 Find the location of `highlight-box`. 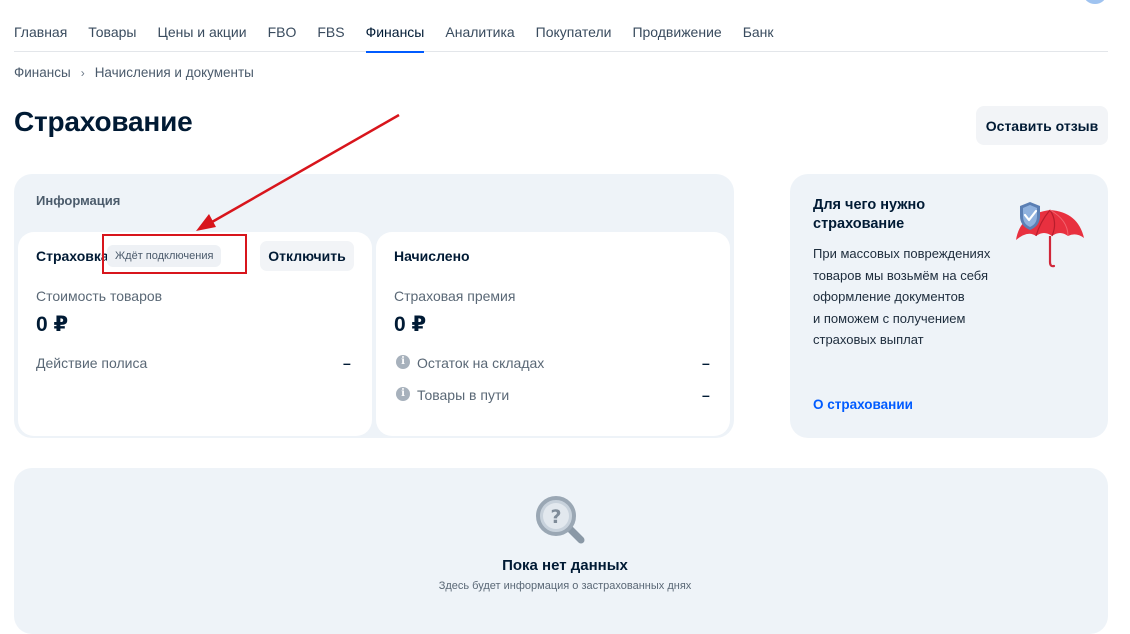

highlight-box is located at coordinates (174, 254).